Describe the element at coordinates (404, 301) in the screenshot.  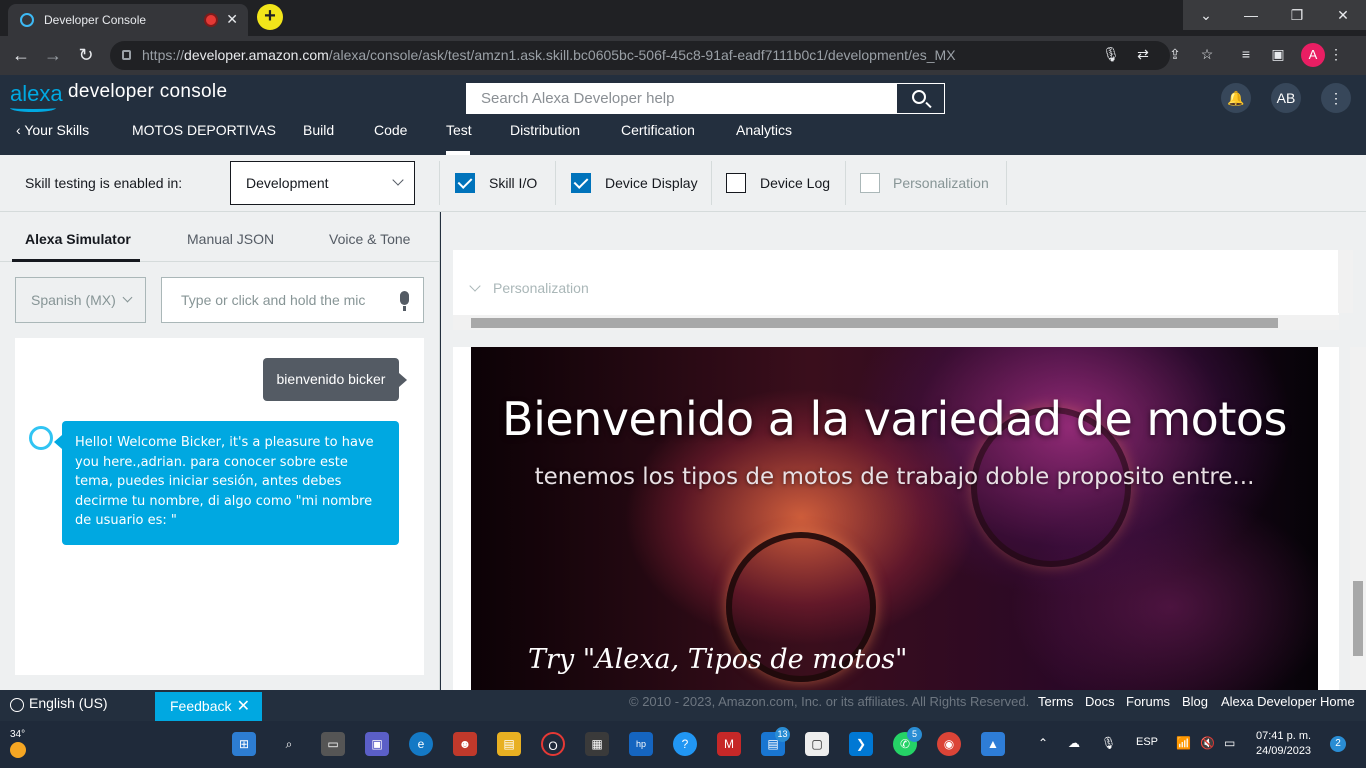
I see `microphone-icon` at that location.